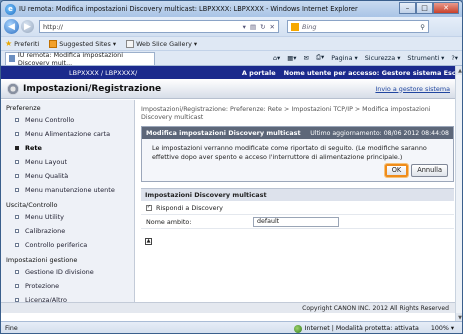  What do you see at coordinates (10, 9) in the screenshot?
I see `ie-logo-icon: e` at bounding box center [10, 9].